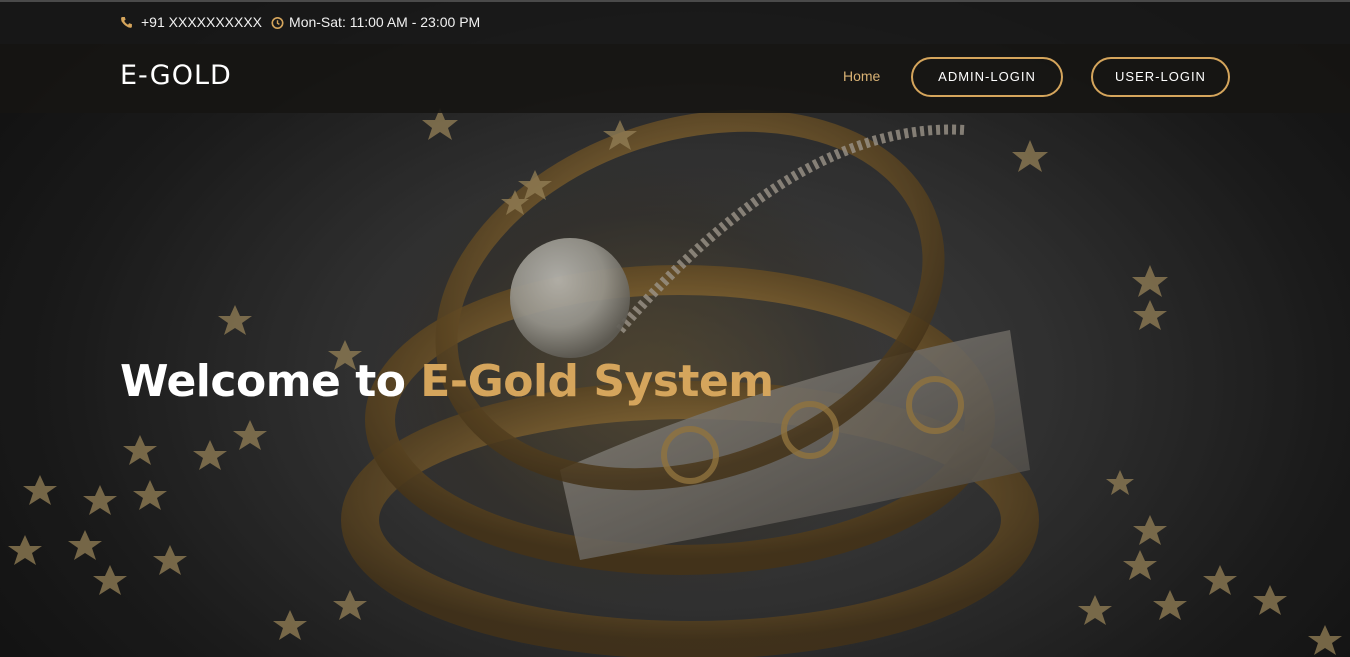 Image resolution: width=1350 pixels, height=657 pixels. Describe the element at coordinates (597, 381) in the screenshot. I see `welcome-highlight: E-Gold System` at that location.